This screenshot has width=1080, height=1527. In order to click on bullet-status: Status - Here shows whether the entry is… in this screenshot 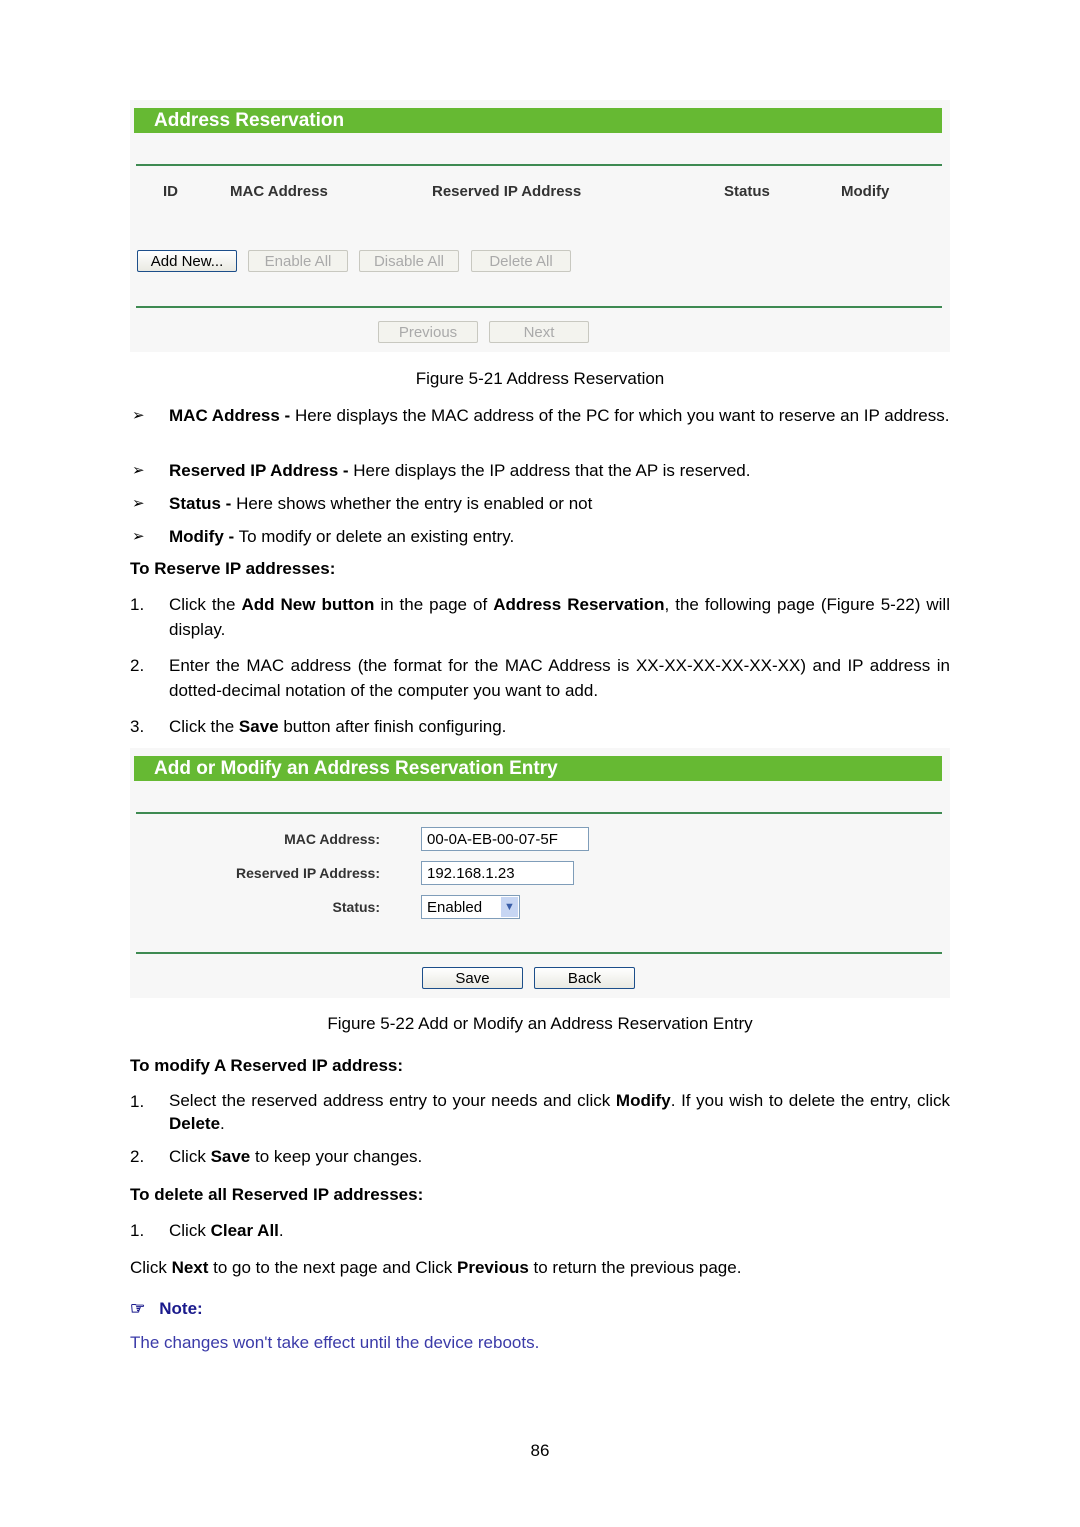, I will do `click(381, 503)`.